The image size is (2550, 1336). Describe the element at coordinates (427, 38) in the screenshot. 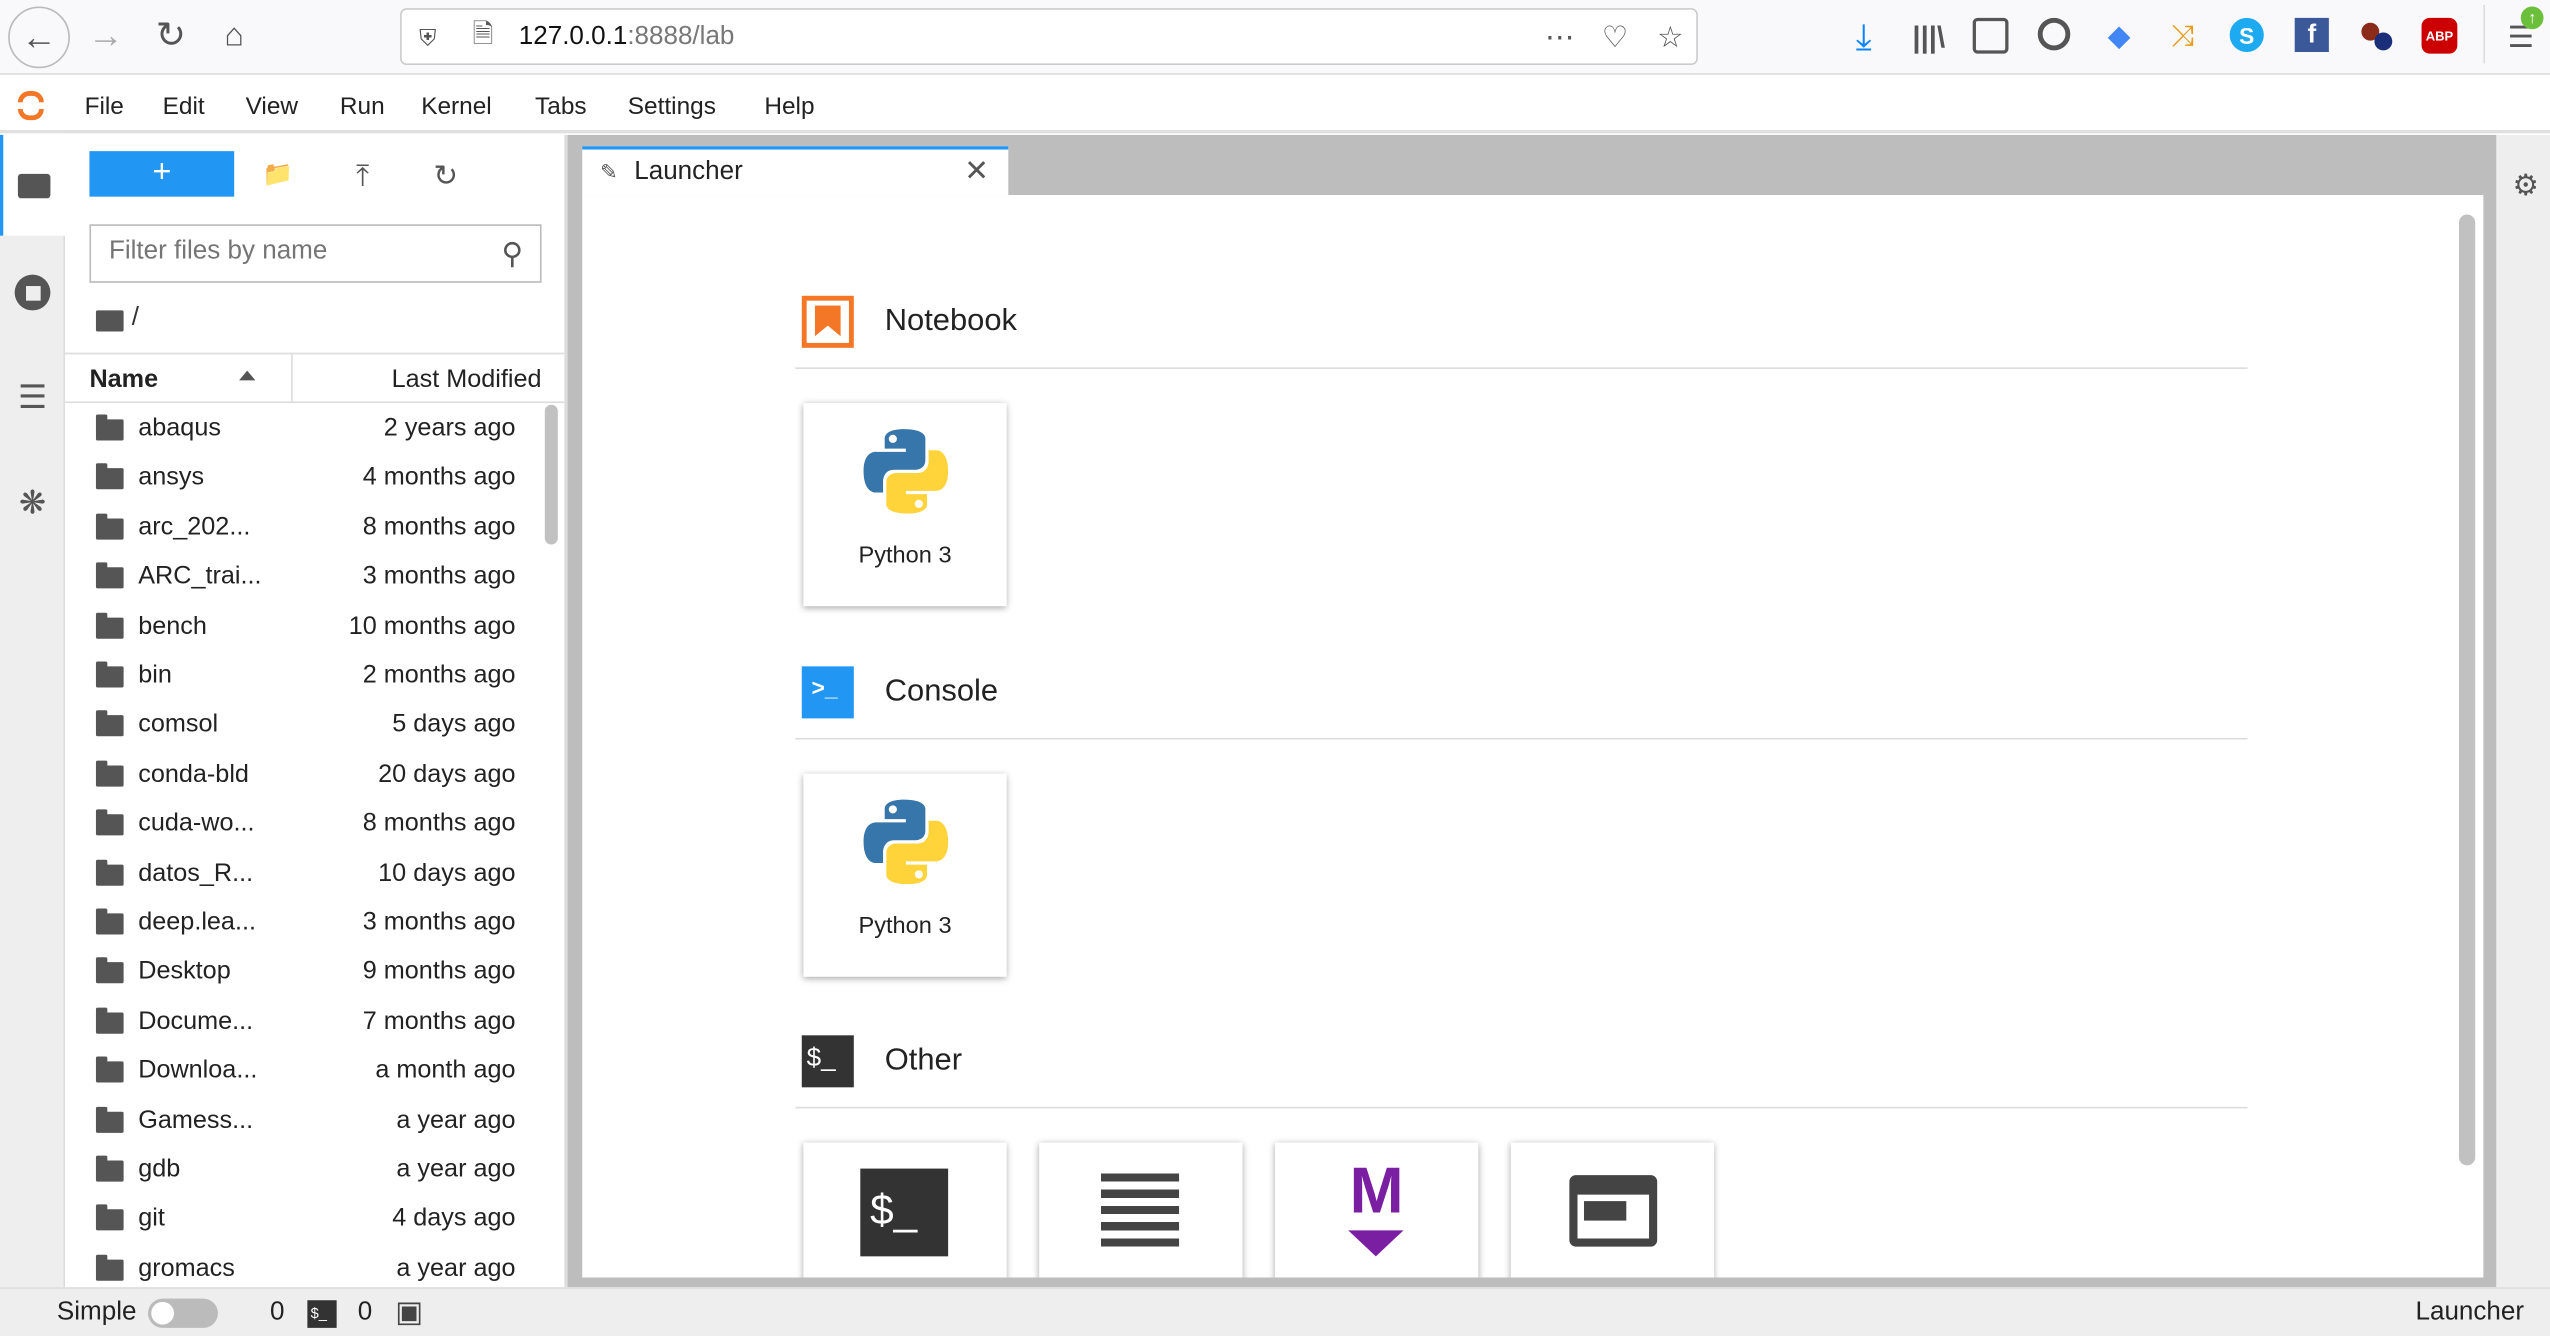

I see `shield-icon: ⛨` at that location.